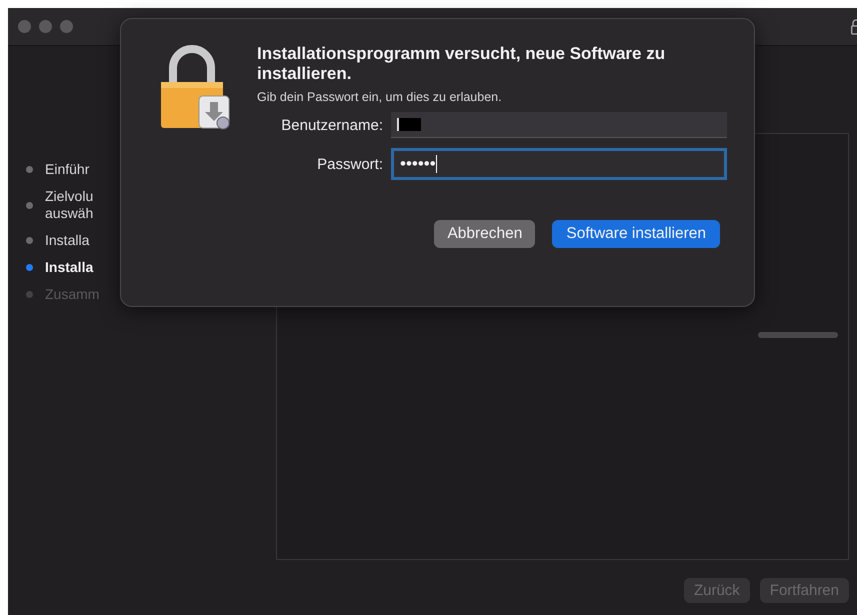 This screenshot has width=857, height=615. I want to click on dialog-title: Installationsprogramm versucht, neue Software zu installieren., so click(461, 64).